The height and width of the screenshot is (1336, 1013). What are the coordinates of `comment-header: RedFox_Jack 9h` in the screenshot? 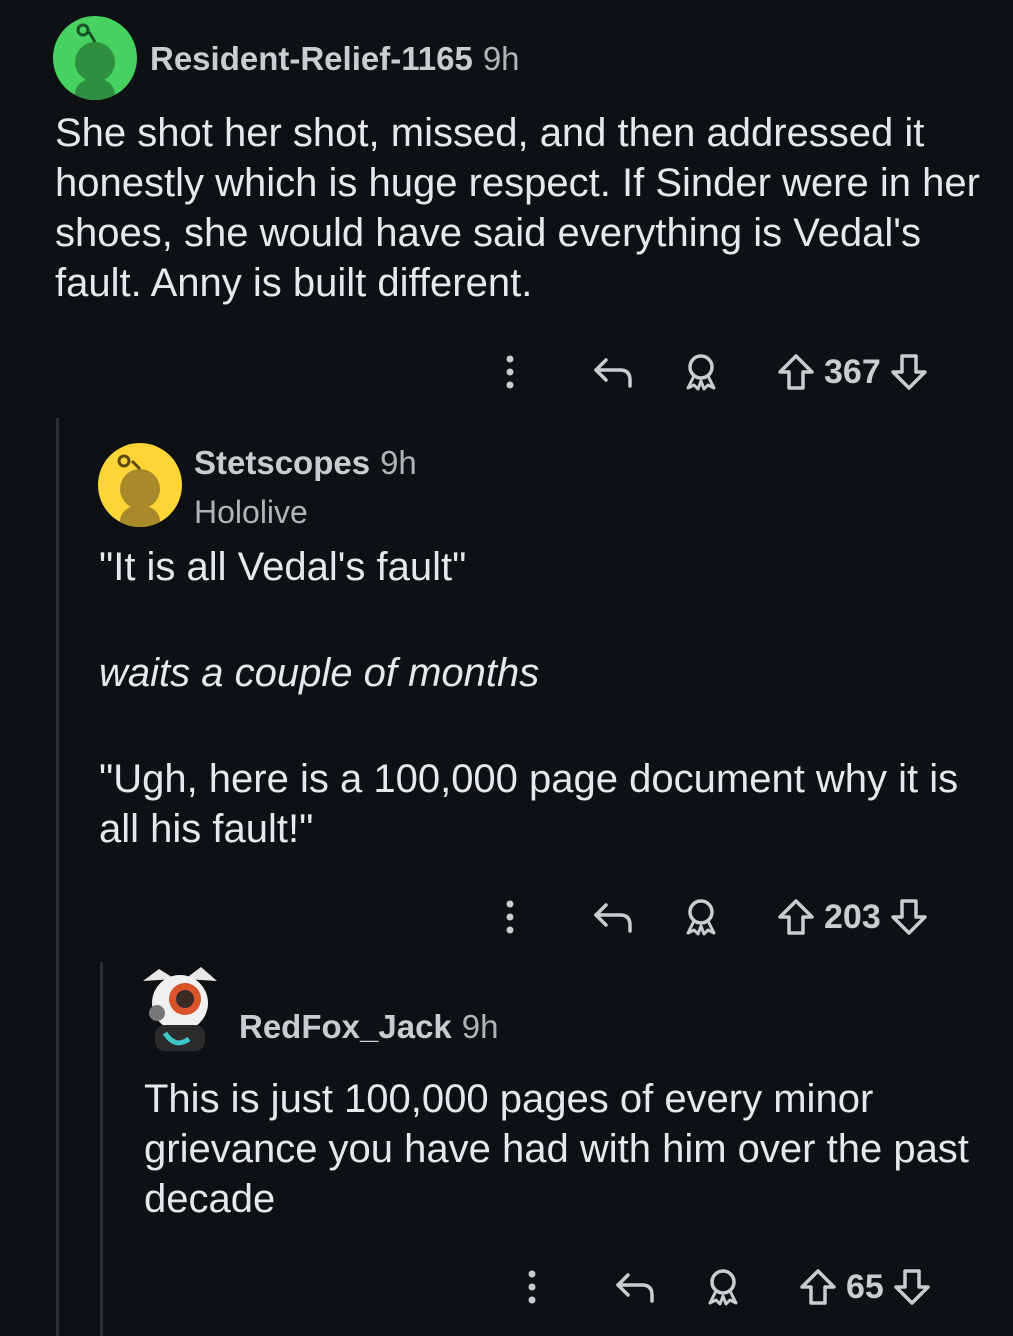 It's located at (369, 1027).